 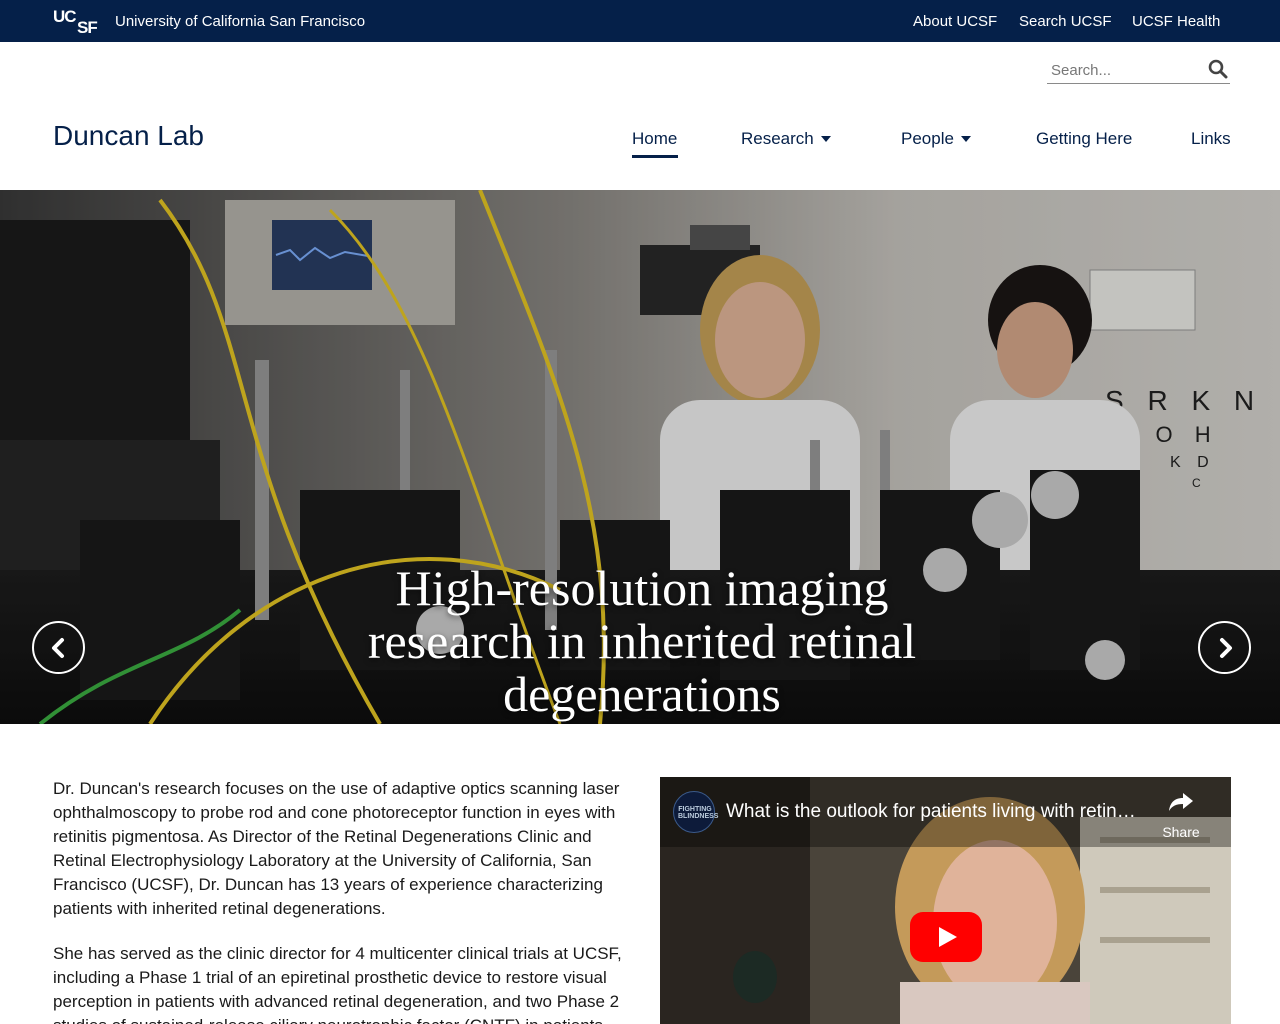 I want to click on site-search, so click(x=1138, y=70).